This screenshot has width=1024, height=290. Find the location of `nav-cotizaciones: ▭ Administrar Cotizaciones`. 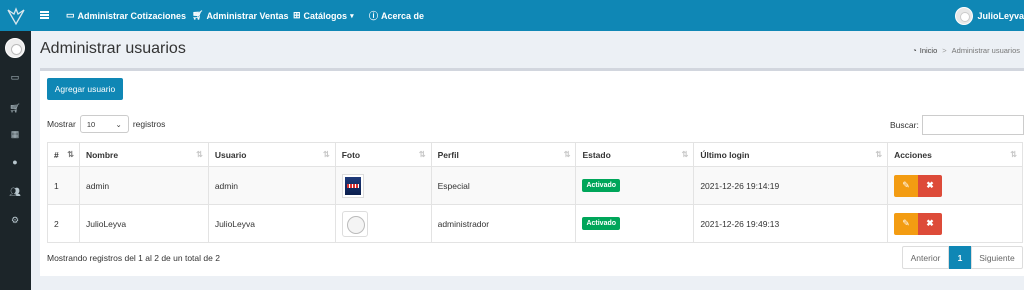

nav-cotizaciones: ▭ Administrar Cotizaciones is located at coordinates (126, 15).